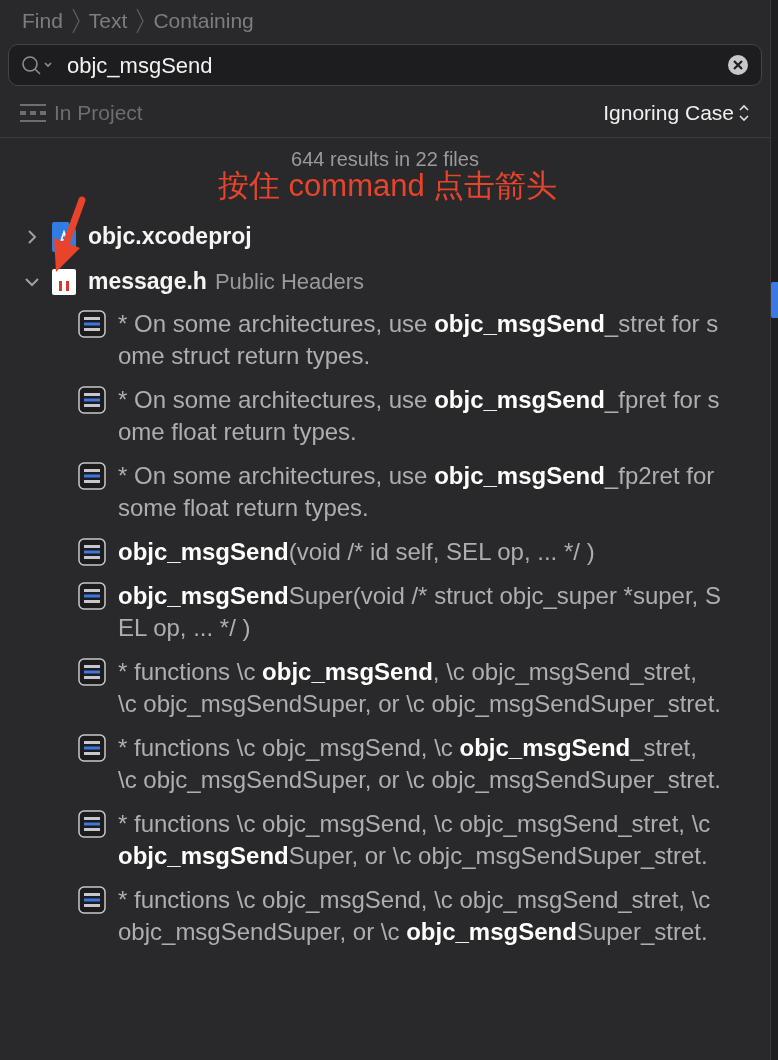  I want to click on results-summary: 644 results in 22 files, so click(385, 158).